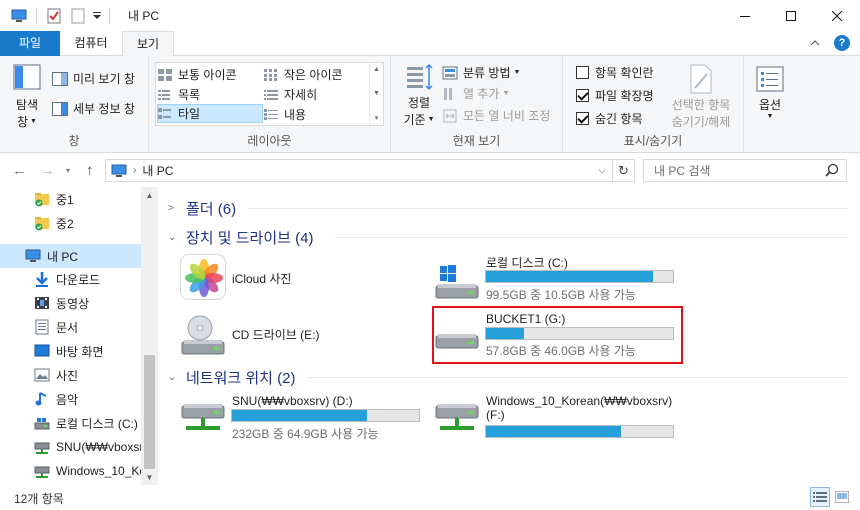 The image size is (860, 510). I want to click on group-header-folders: > 폴더 (6), so click(202, 208).